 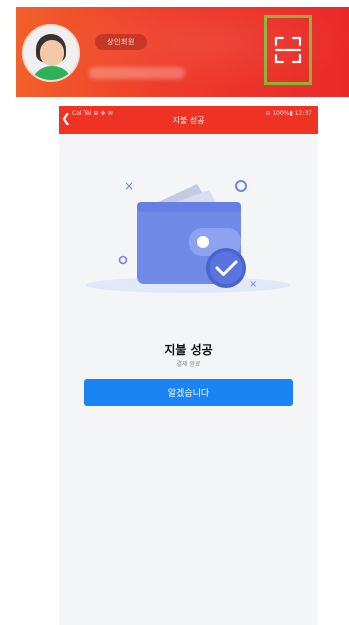 I want to click on result-subtitle: 결제 완료, so click(x=188, y=364).